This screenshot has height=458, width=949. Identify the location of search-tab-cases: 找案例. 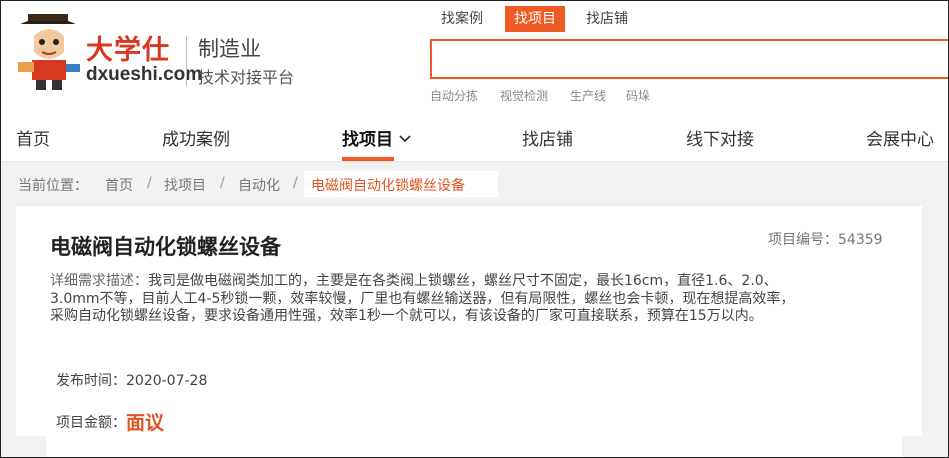
(462, 19).